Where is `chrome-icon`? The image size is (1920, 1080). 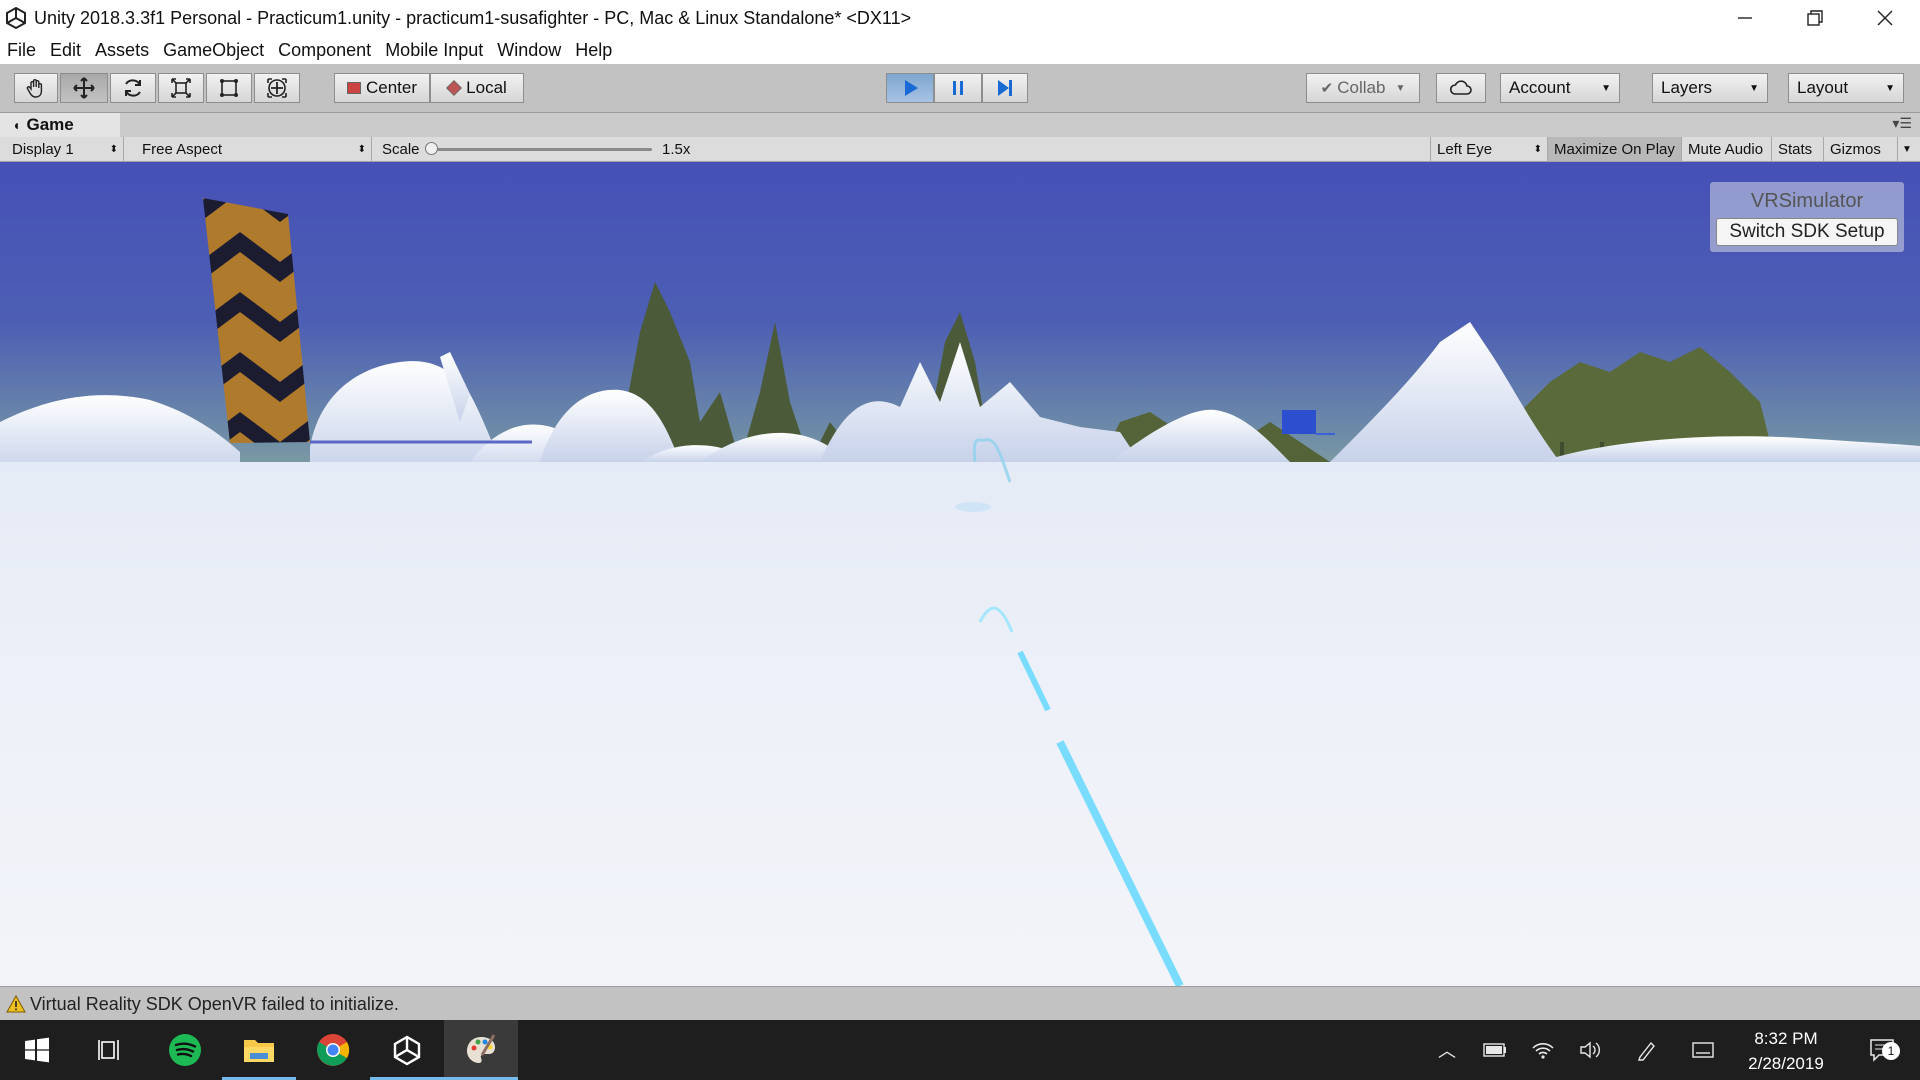 chrome-icon is located at coordinates (333, 1050).